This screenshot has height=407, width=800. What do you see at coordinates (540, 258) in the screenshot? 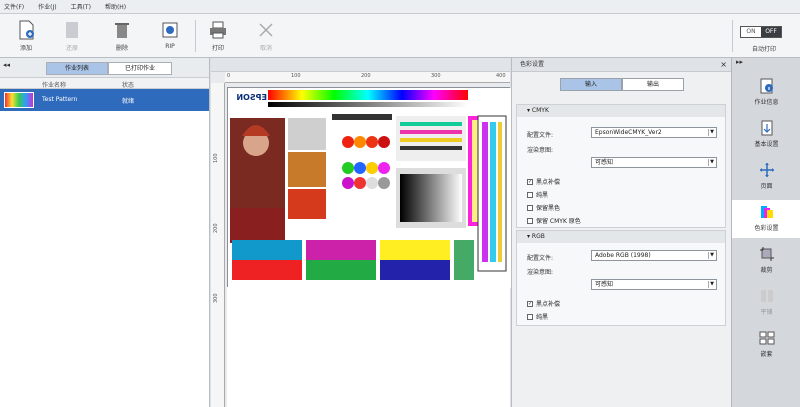
I see `rgb-profile-label: 配置文件:` at bounding box center [540, 258].